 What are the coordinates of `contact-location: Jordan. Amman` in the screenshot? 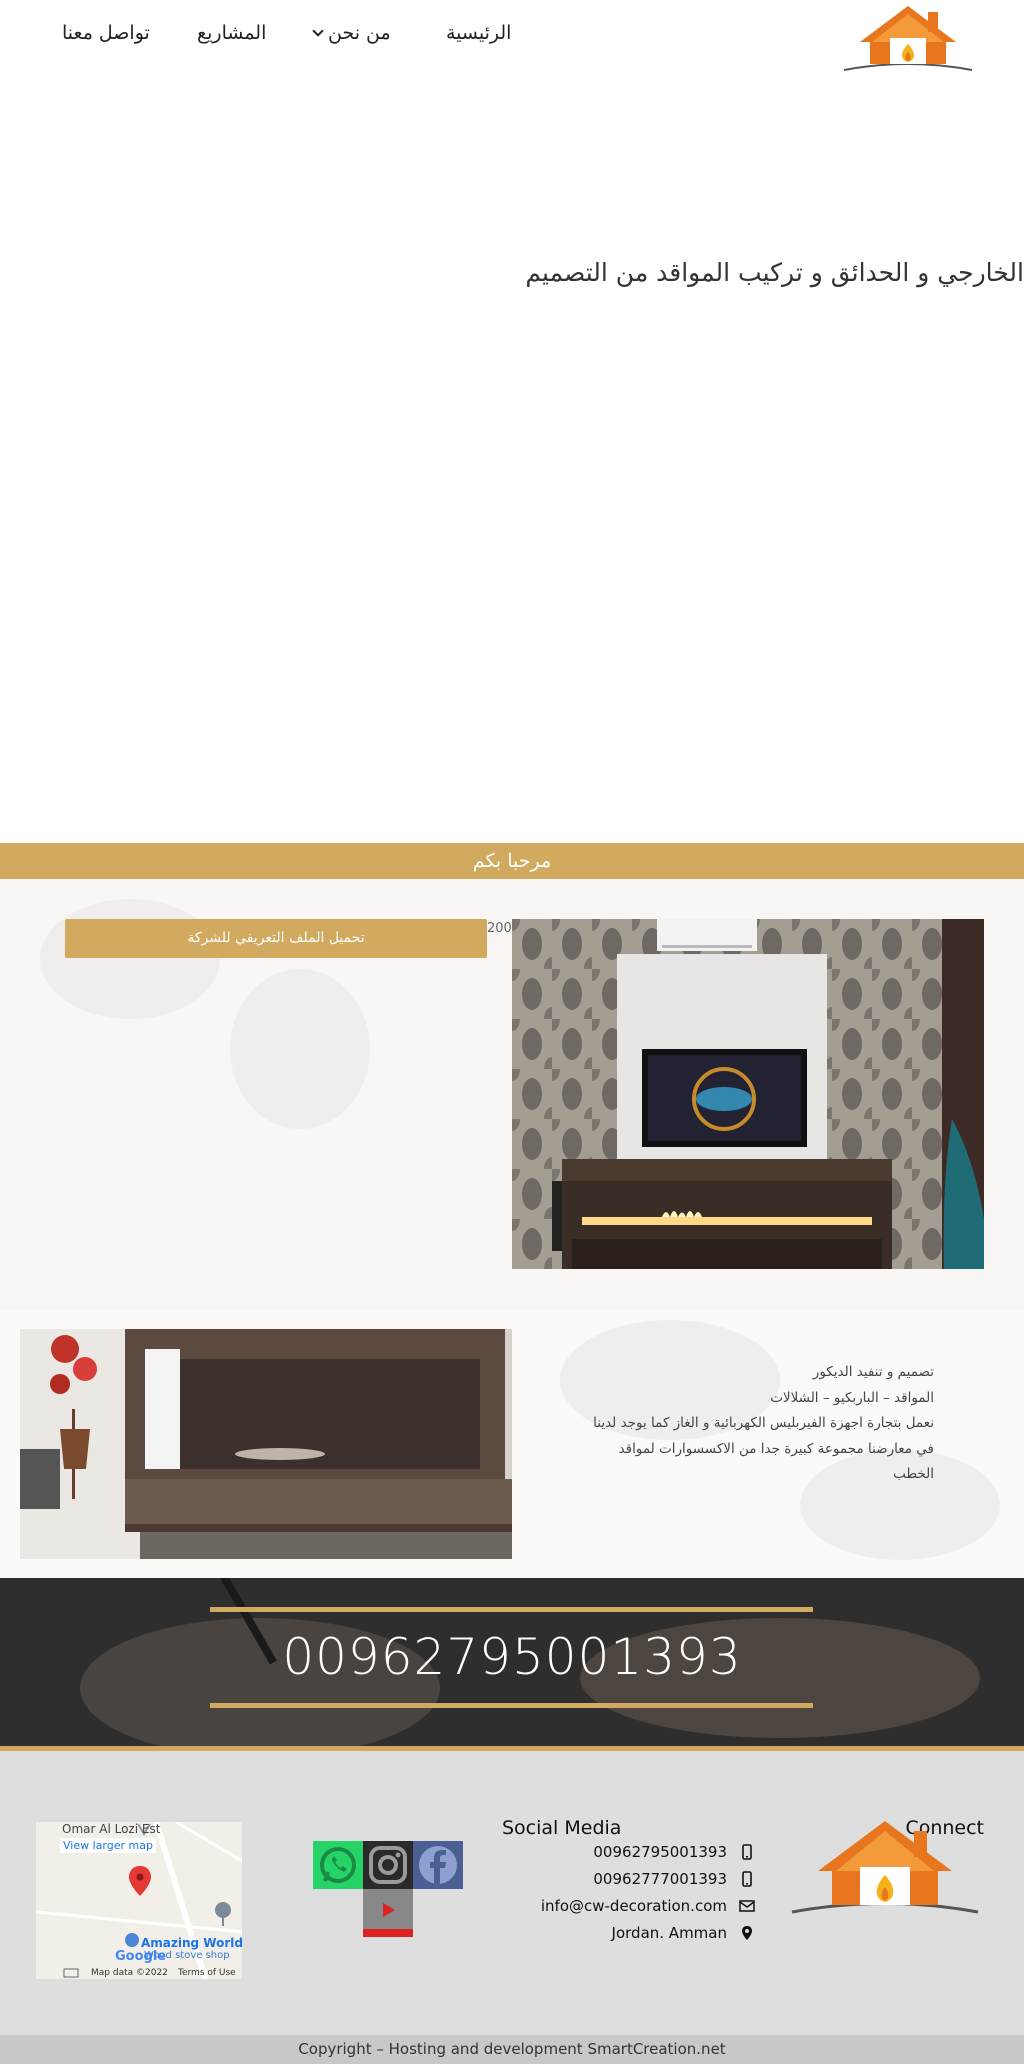 It's located at (647, 1934).